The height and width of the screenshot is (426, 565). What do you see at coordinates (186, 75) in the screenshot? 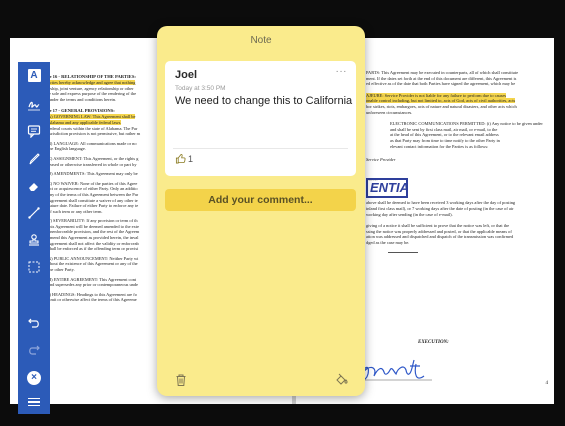
I see `note-author: Joel` at bounding box center [186, 75].